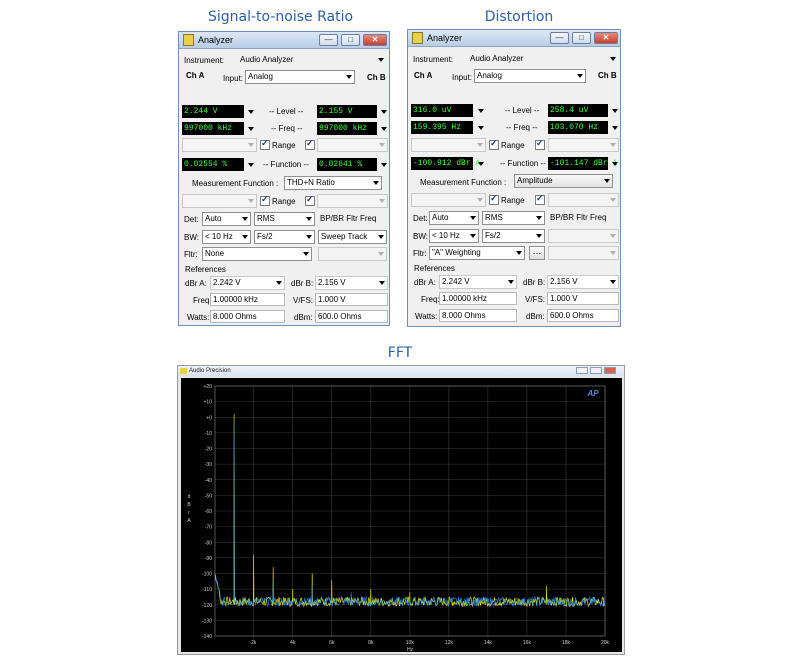 The image size is (800, 665). Describe the element at coordinates (423, 75) in the screenshot. I see `ch-a-label: Ch A` at that location.